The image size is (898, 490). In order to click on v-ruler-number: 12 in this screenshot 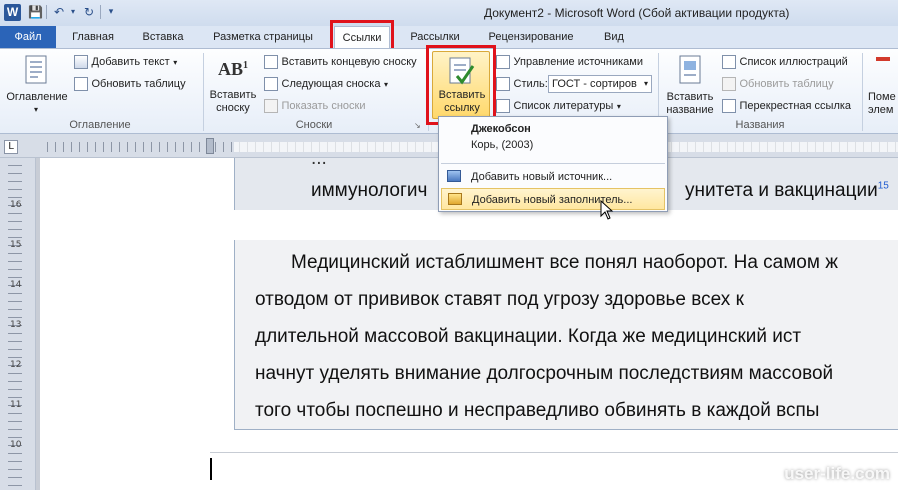, I will do `click(16, 365)`.